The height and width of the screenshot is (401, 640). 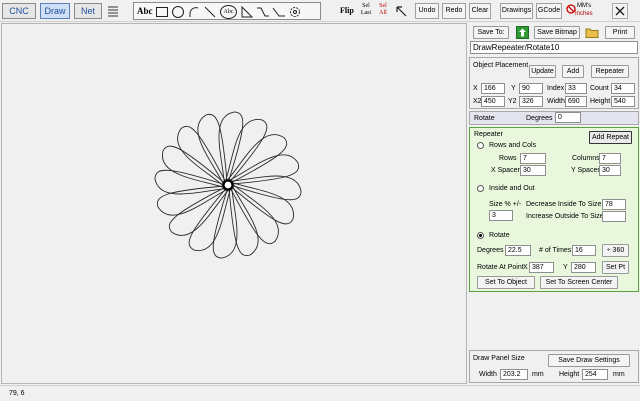 What do you see at coordinates (427, 11) in the screenshot?
I see `undo-button: Undo` at bounding box center [427, 11].